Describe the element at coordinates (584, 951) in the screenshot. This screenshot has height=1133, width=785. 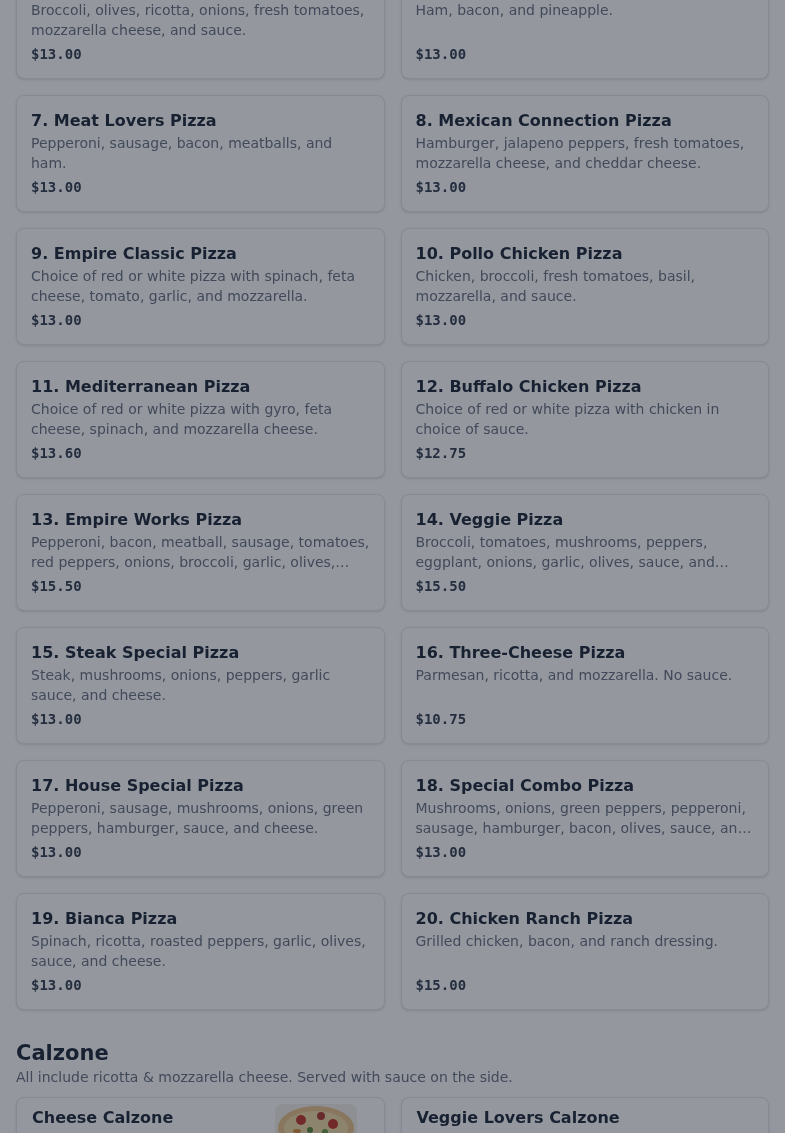
I see `menu-item-card: 20. Chicken Ranch Pizza Grilled chicken, bacon, and ranch dressing. $15.00` at that location.